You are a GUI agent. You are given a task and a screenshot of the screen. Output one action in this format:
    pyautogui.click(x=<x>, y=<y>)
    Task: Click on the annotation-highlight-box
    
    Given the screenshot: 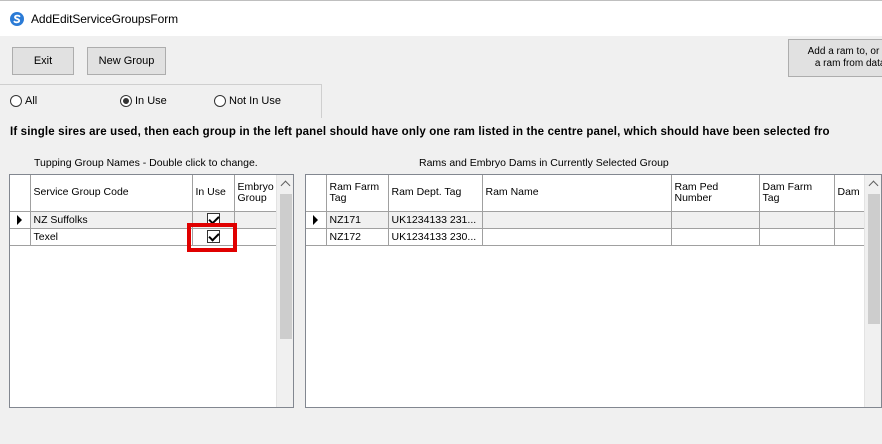 What is the action you would take?
    pyautogui.click(x=212, y=237)
    